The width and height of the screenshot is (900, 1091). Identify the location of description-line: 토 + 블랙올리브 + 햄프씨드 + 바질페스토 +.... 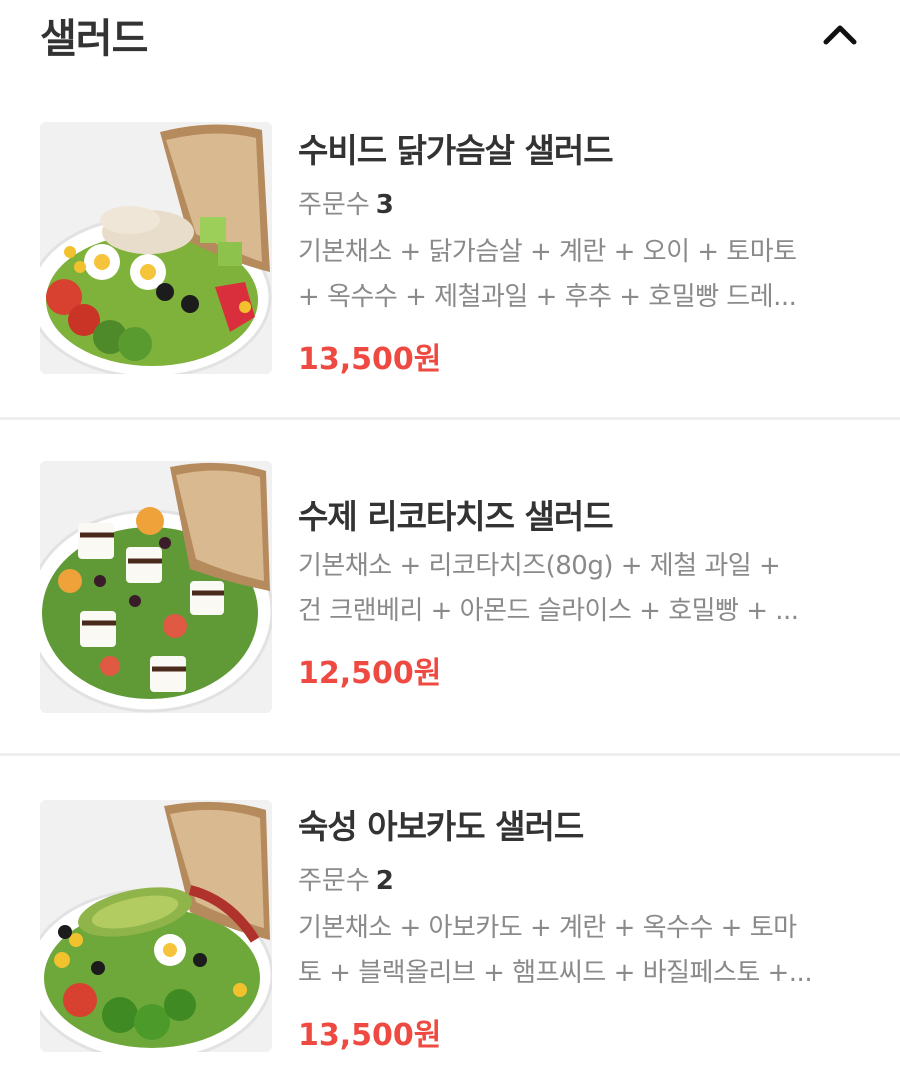
(555, 973).